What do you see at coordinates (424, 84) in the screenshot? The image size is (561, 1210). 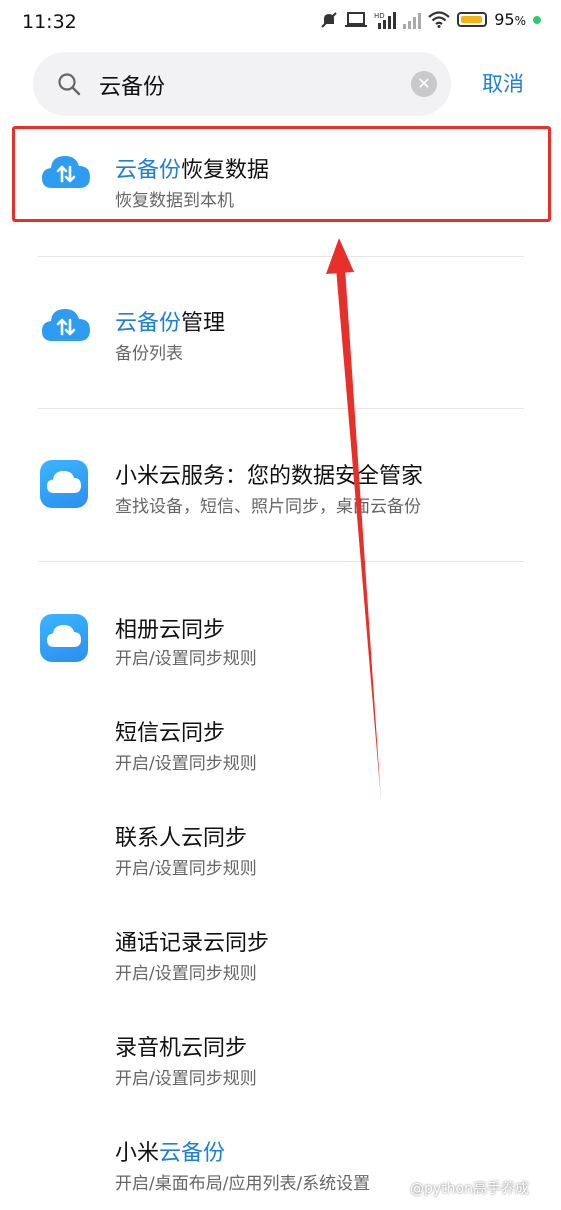 I see `clear-search-icon: ✕` at bounding box center [424, 84].